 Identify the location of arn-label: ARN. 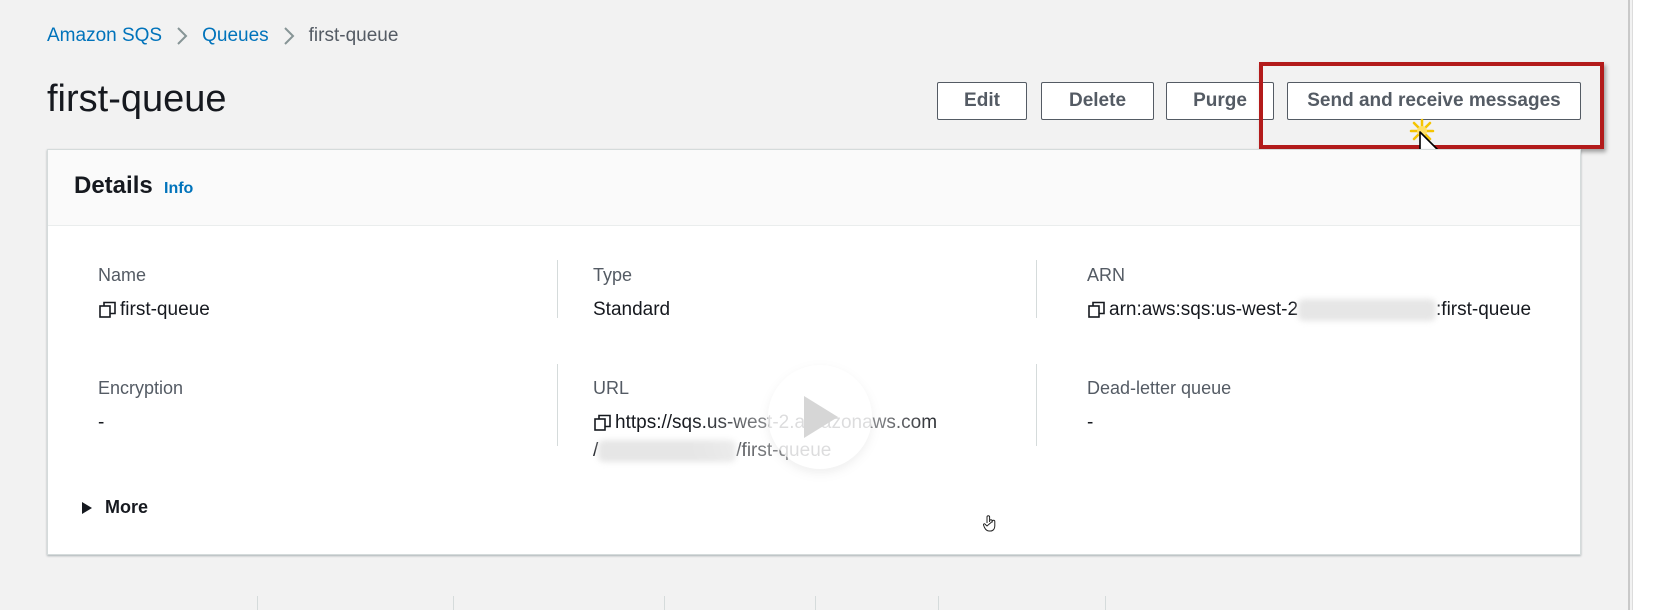
(1106, 275).